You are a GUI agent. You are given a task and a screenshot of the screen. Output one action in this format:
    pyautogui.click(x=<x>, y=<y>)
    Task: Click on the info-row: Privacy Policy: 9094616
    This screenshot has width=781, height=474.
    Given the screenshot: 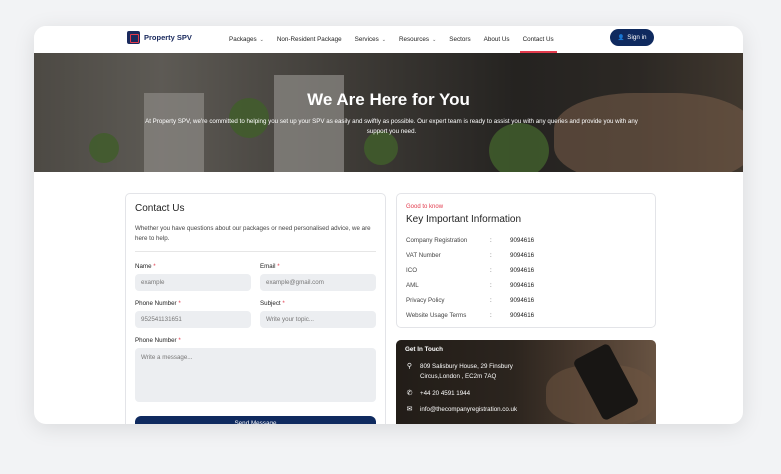 What is the action you would take?
    pyautogui.click(x=526, y=302)
    